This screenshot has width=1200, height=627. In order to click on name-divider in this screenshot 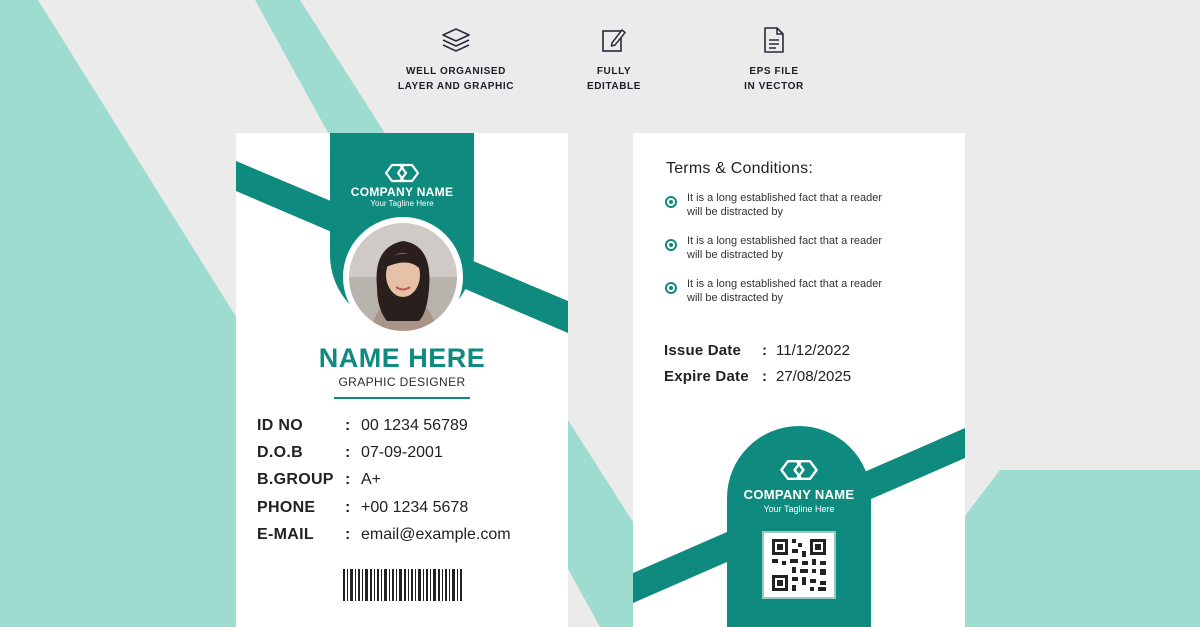, I will do `click(402, 398)`.